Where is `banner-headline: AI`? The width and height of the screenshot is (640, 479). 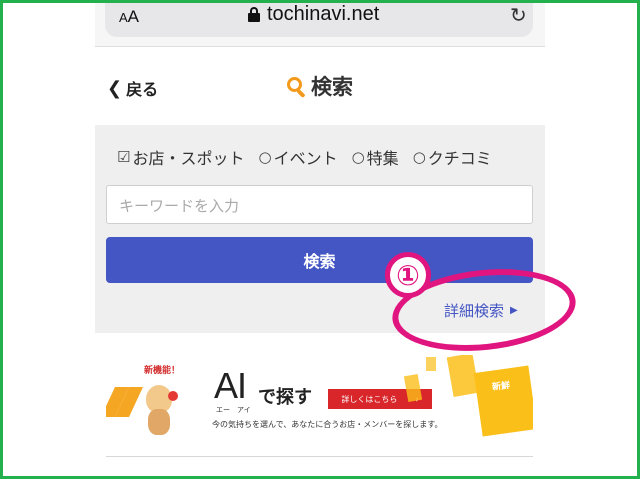 banner-headline: AI is located at coordinates (230, 385).